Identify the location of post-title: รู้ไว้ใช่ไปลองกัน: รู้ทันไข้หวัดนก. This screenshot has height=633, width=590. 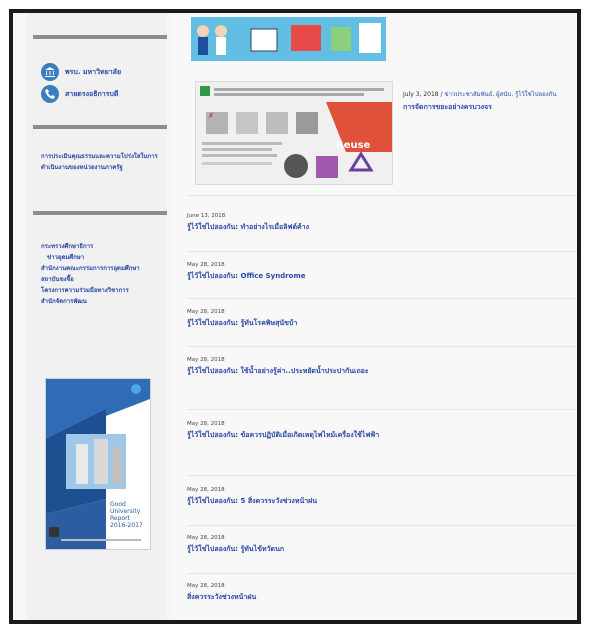
(382, 549).